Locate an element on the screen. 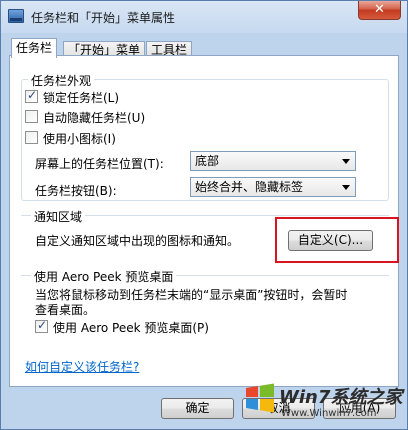 The width and height of the screenshot is (408, 430). buttons-select-value: 始终合并、隐藏标签 is located at coordinates (249, 187).